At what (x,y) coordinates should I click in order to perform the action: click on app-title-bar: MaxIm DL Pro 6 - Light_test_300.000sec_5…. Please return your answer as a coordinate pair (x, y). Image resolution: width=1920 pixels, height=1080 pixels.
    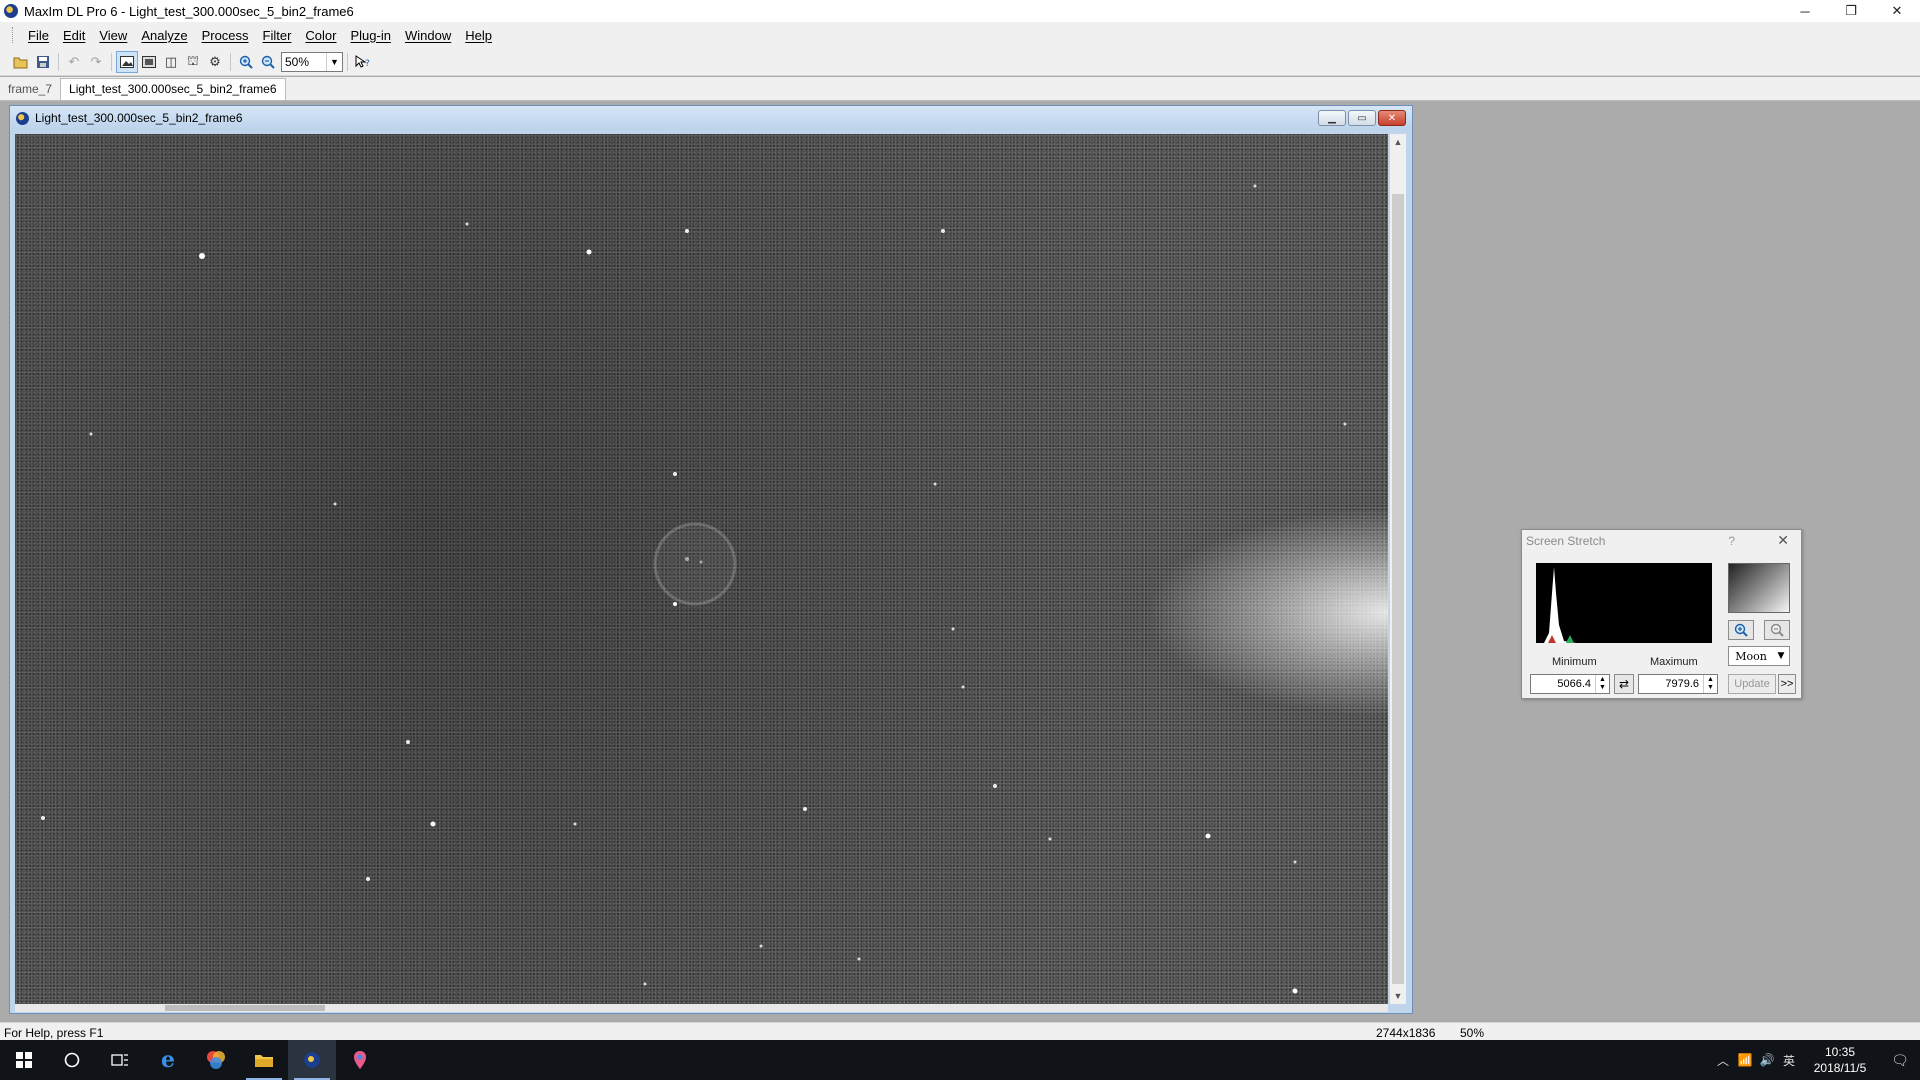
    Looking at the image, I should click on (960, 11).